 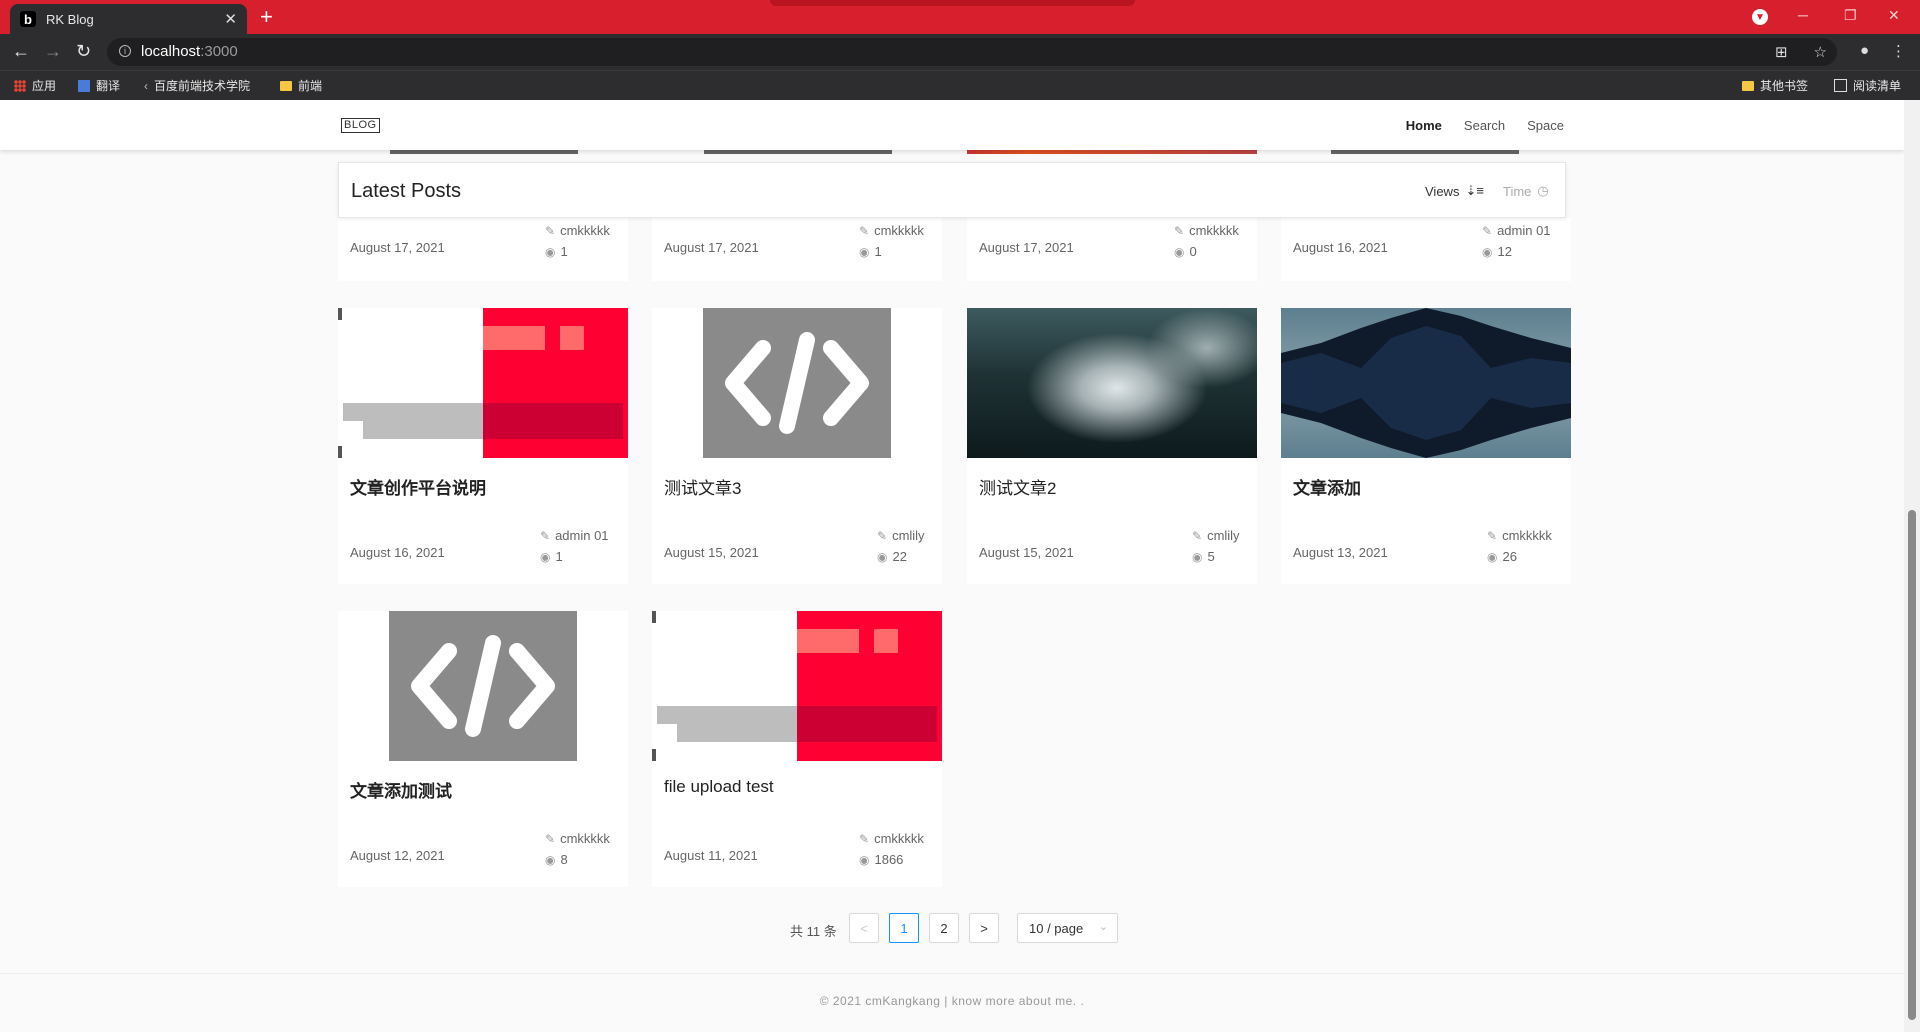 I want to click on post-date: August 17, 2021, so click(x=397, y=247).